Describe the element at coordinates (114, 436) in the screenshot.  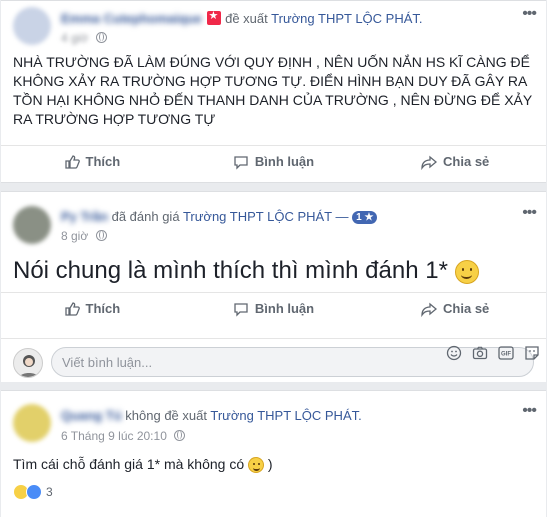
I see `post-time: 6 Tháng 9 lúc 20:10` at that location.